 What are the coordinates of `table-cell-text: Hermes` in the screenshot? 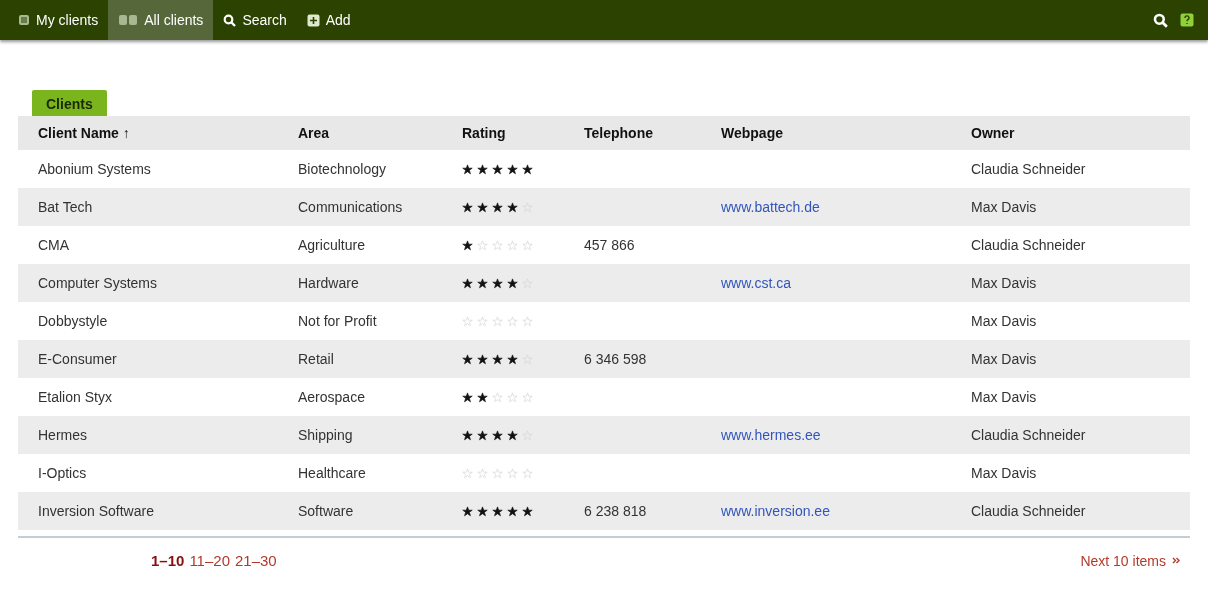 It's located at (63, 435).